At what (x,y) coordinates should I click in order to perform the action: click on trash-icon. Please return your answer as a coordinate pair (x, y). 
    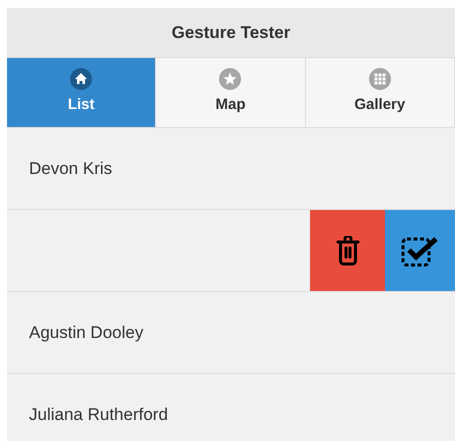
    Looking at the image, I should click on (348, 251).